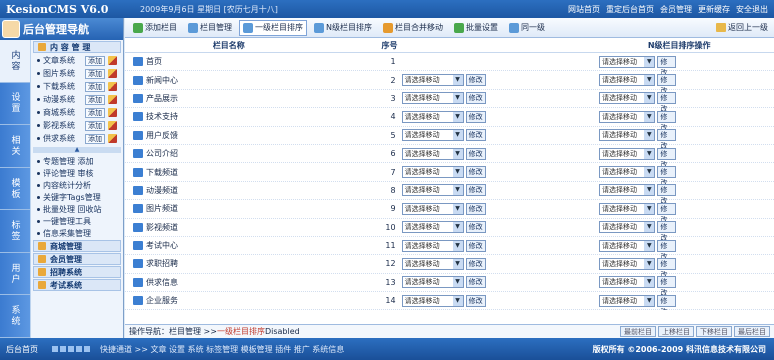 The image size is (774, 360). Describe the element at coordinates (638, 331) in the screenshot. I see `move-top-button: 最前栏目` at that location.